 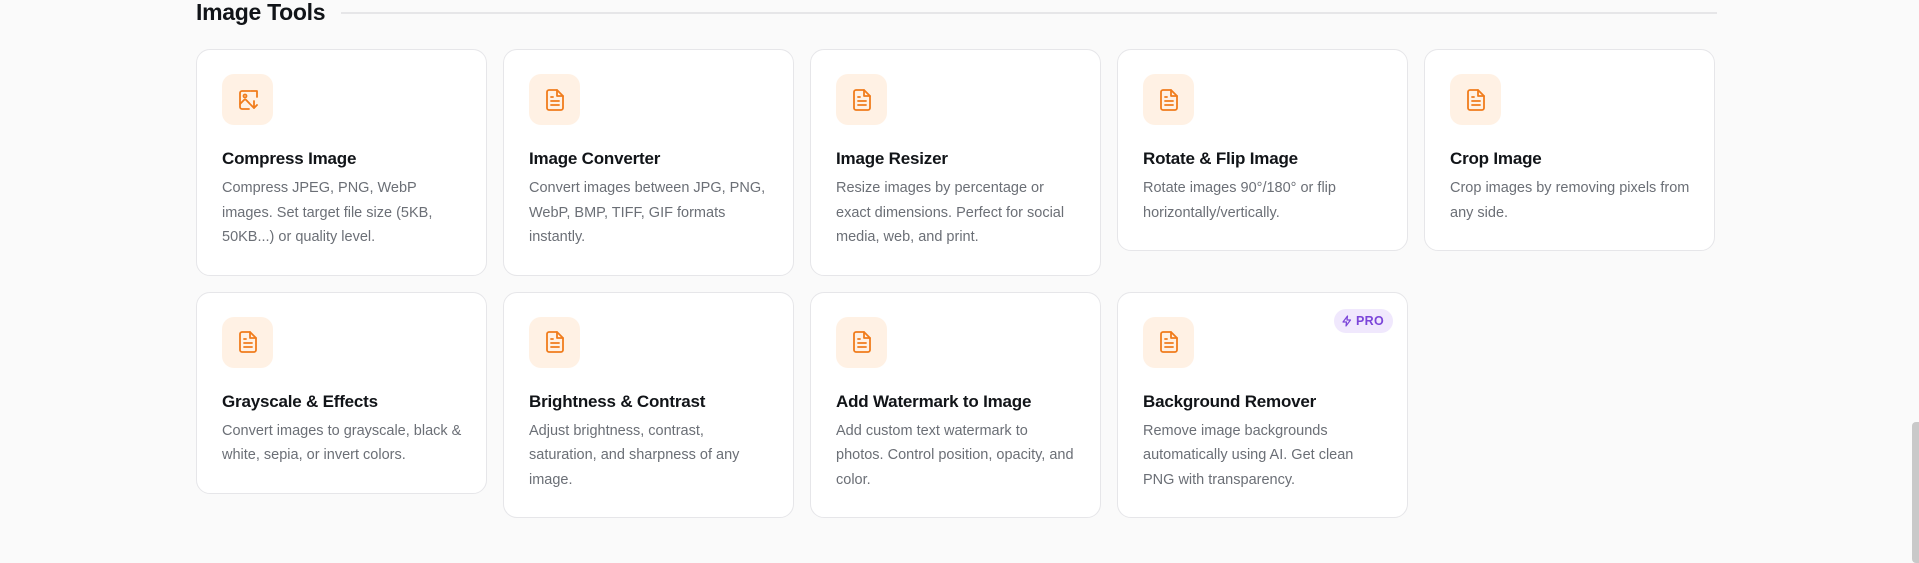 What do you see at coordinates (1370, 320) in the screenshot?
I see `pro-badge-label: PRO` at bounding box center [1370, 320].